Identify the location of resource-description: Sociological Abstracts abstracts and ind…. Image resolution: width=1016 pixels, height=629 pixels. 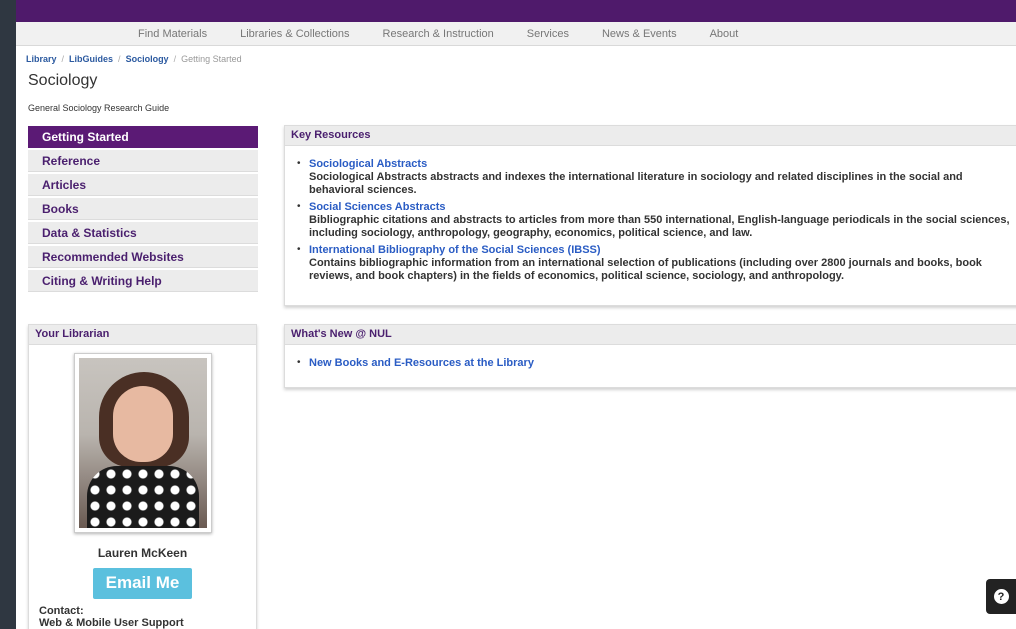
(636, 183).